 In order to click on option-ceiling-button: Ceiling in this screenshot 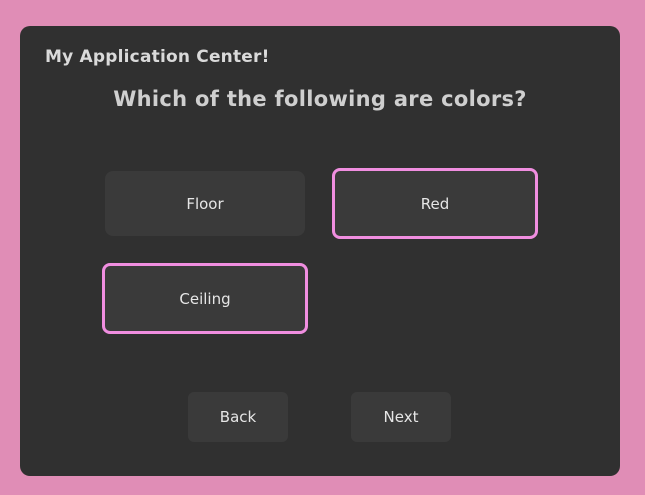, I will do `click(205, 298)`.